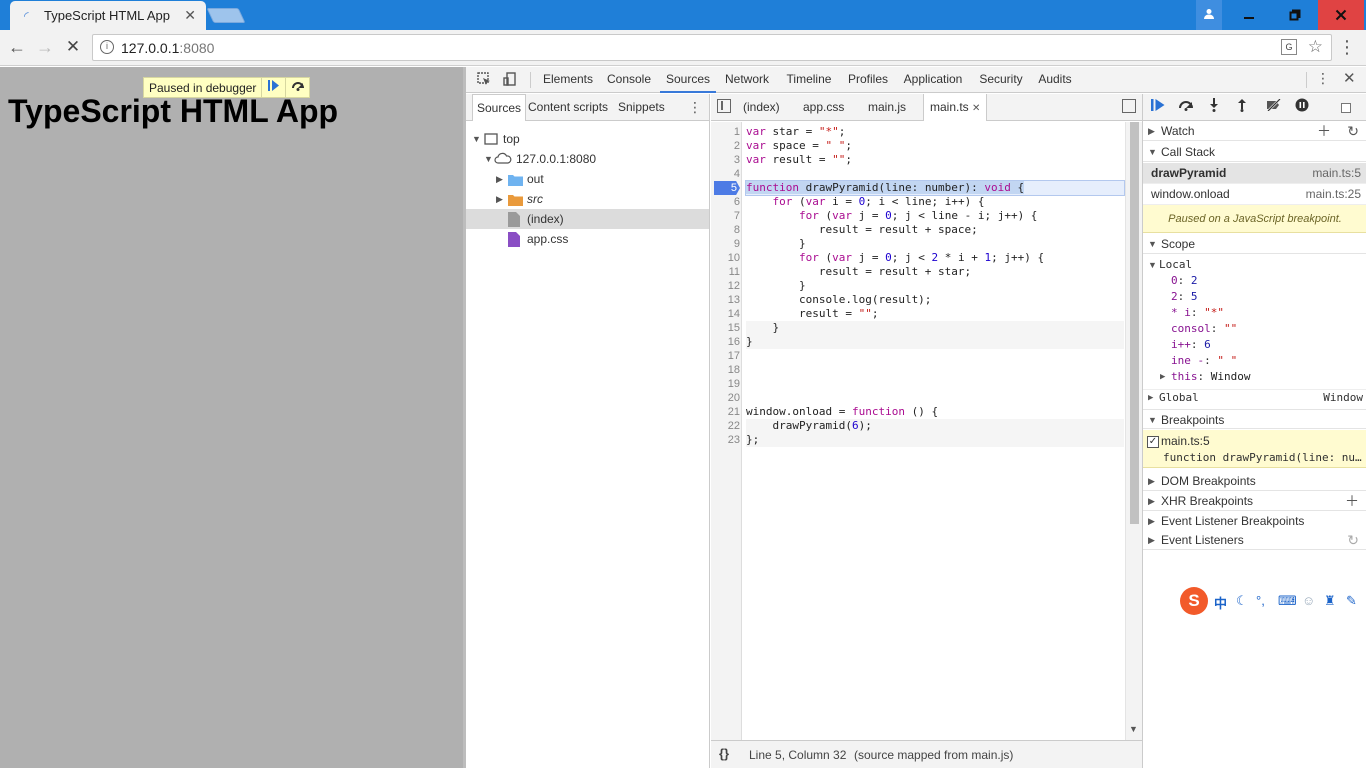 The height and width of the screenshot is (768, 1366). Describe the element at coordinates (1295, 15) in the screenshot. I see `restore-button` at that location.